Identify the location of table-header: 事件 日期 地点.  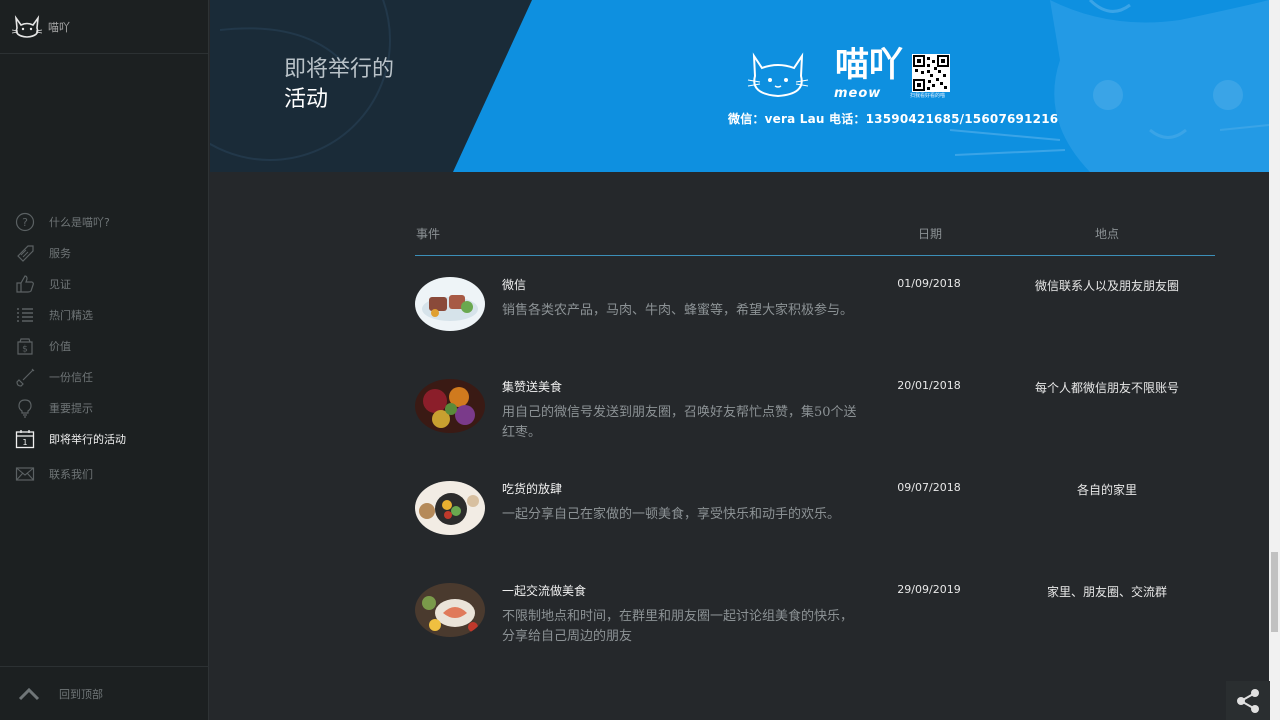
(815, 233).